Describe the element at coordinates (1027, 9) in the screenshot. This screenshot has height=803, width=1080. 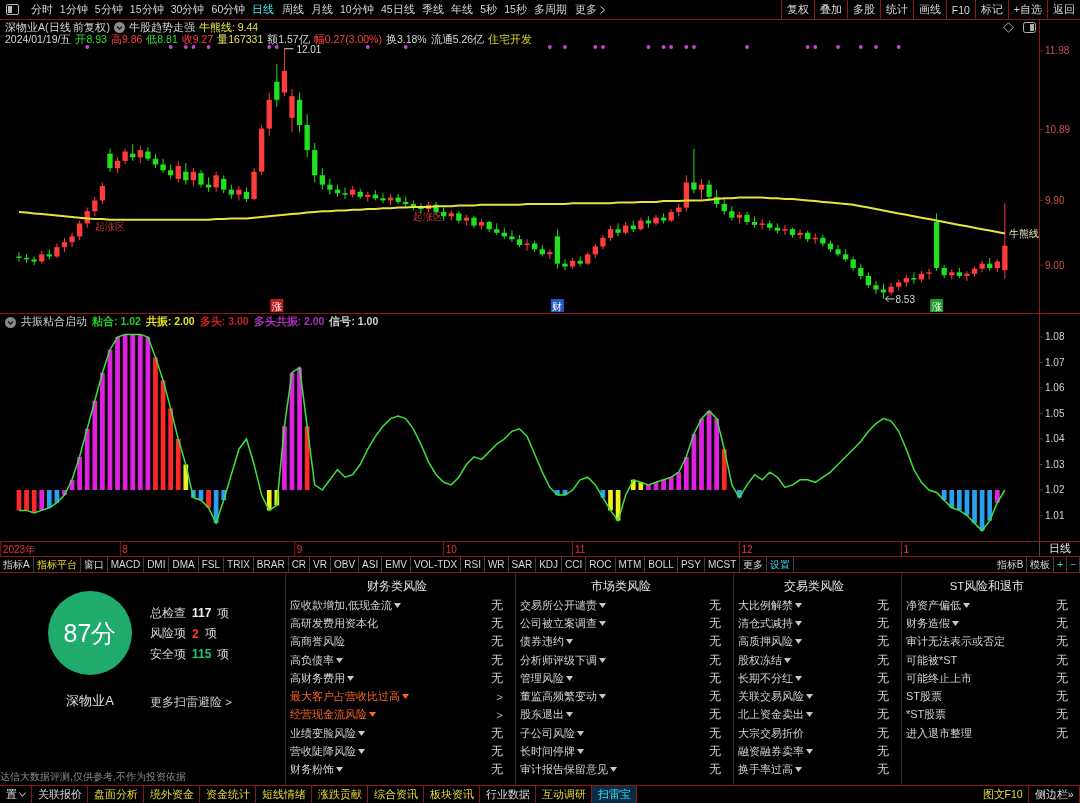
I see `toolbar-button: +自选` at that location.